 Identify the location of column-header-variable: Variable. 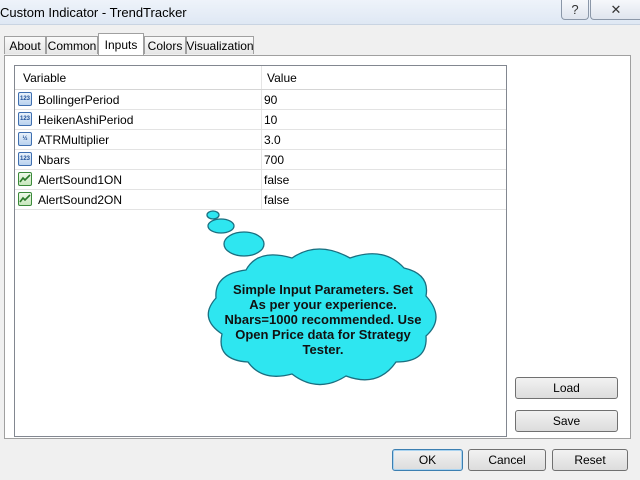
(44, 78).